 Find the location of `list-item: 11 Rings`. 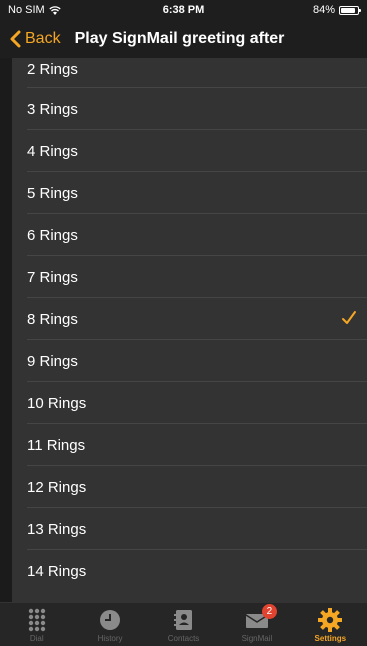

list-item: 11 Rings is located at coordinates (189, 445).